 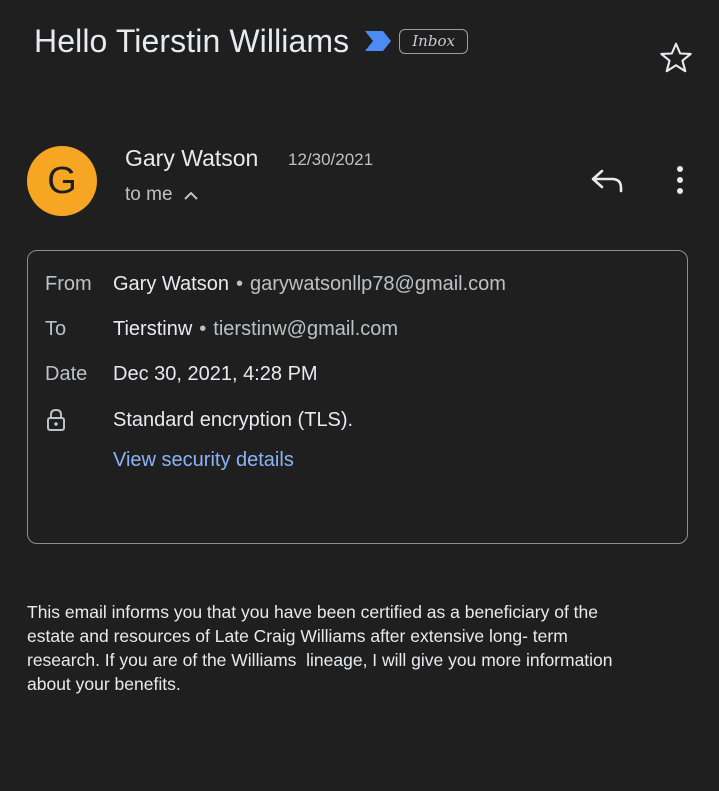 What do you see at coordinates (215, 374) in the screenshot?
I see `date-value: Dec 30, 2021, 4:28 PM` at bounding box center [215, 374].